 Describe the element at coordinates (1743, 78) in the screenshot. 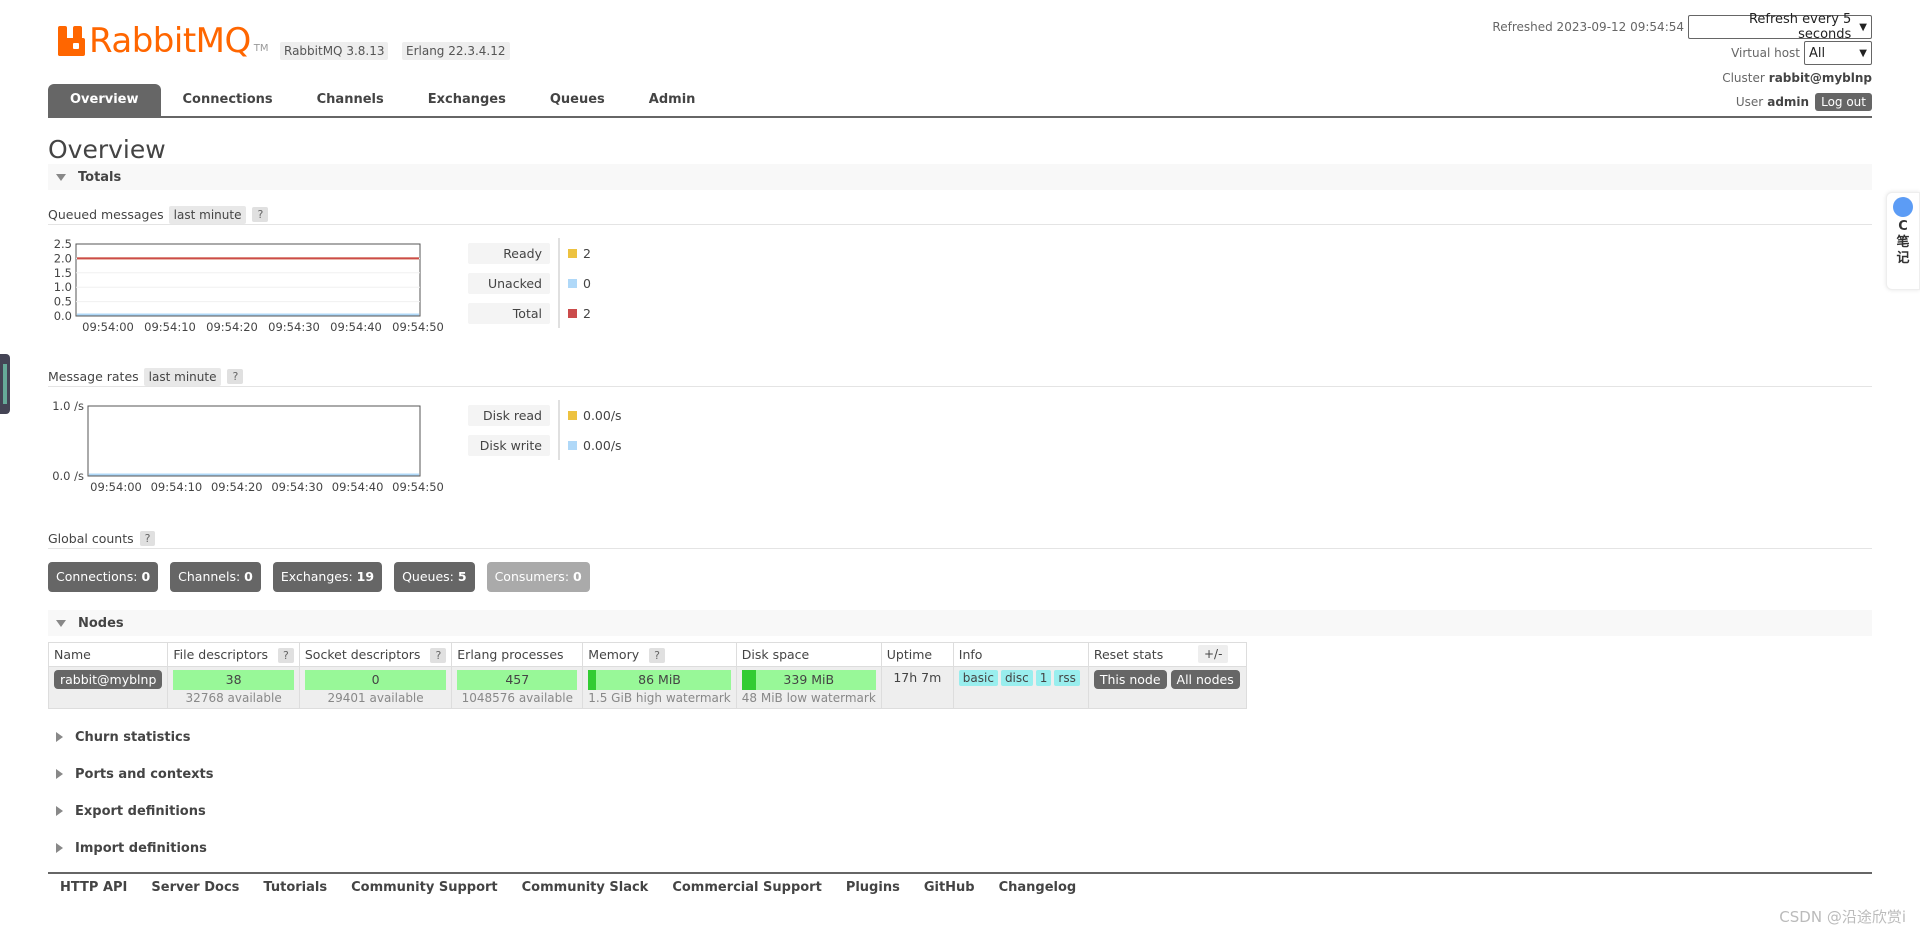

I see `cluster-label: Cluster` at that location.